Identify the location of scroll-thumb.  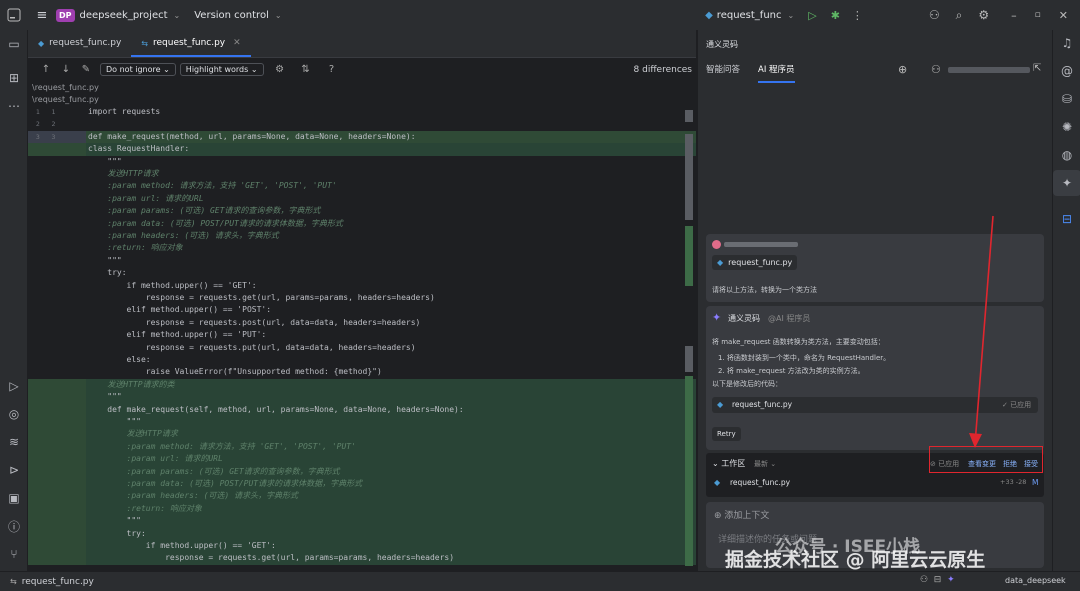
(689, 177).